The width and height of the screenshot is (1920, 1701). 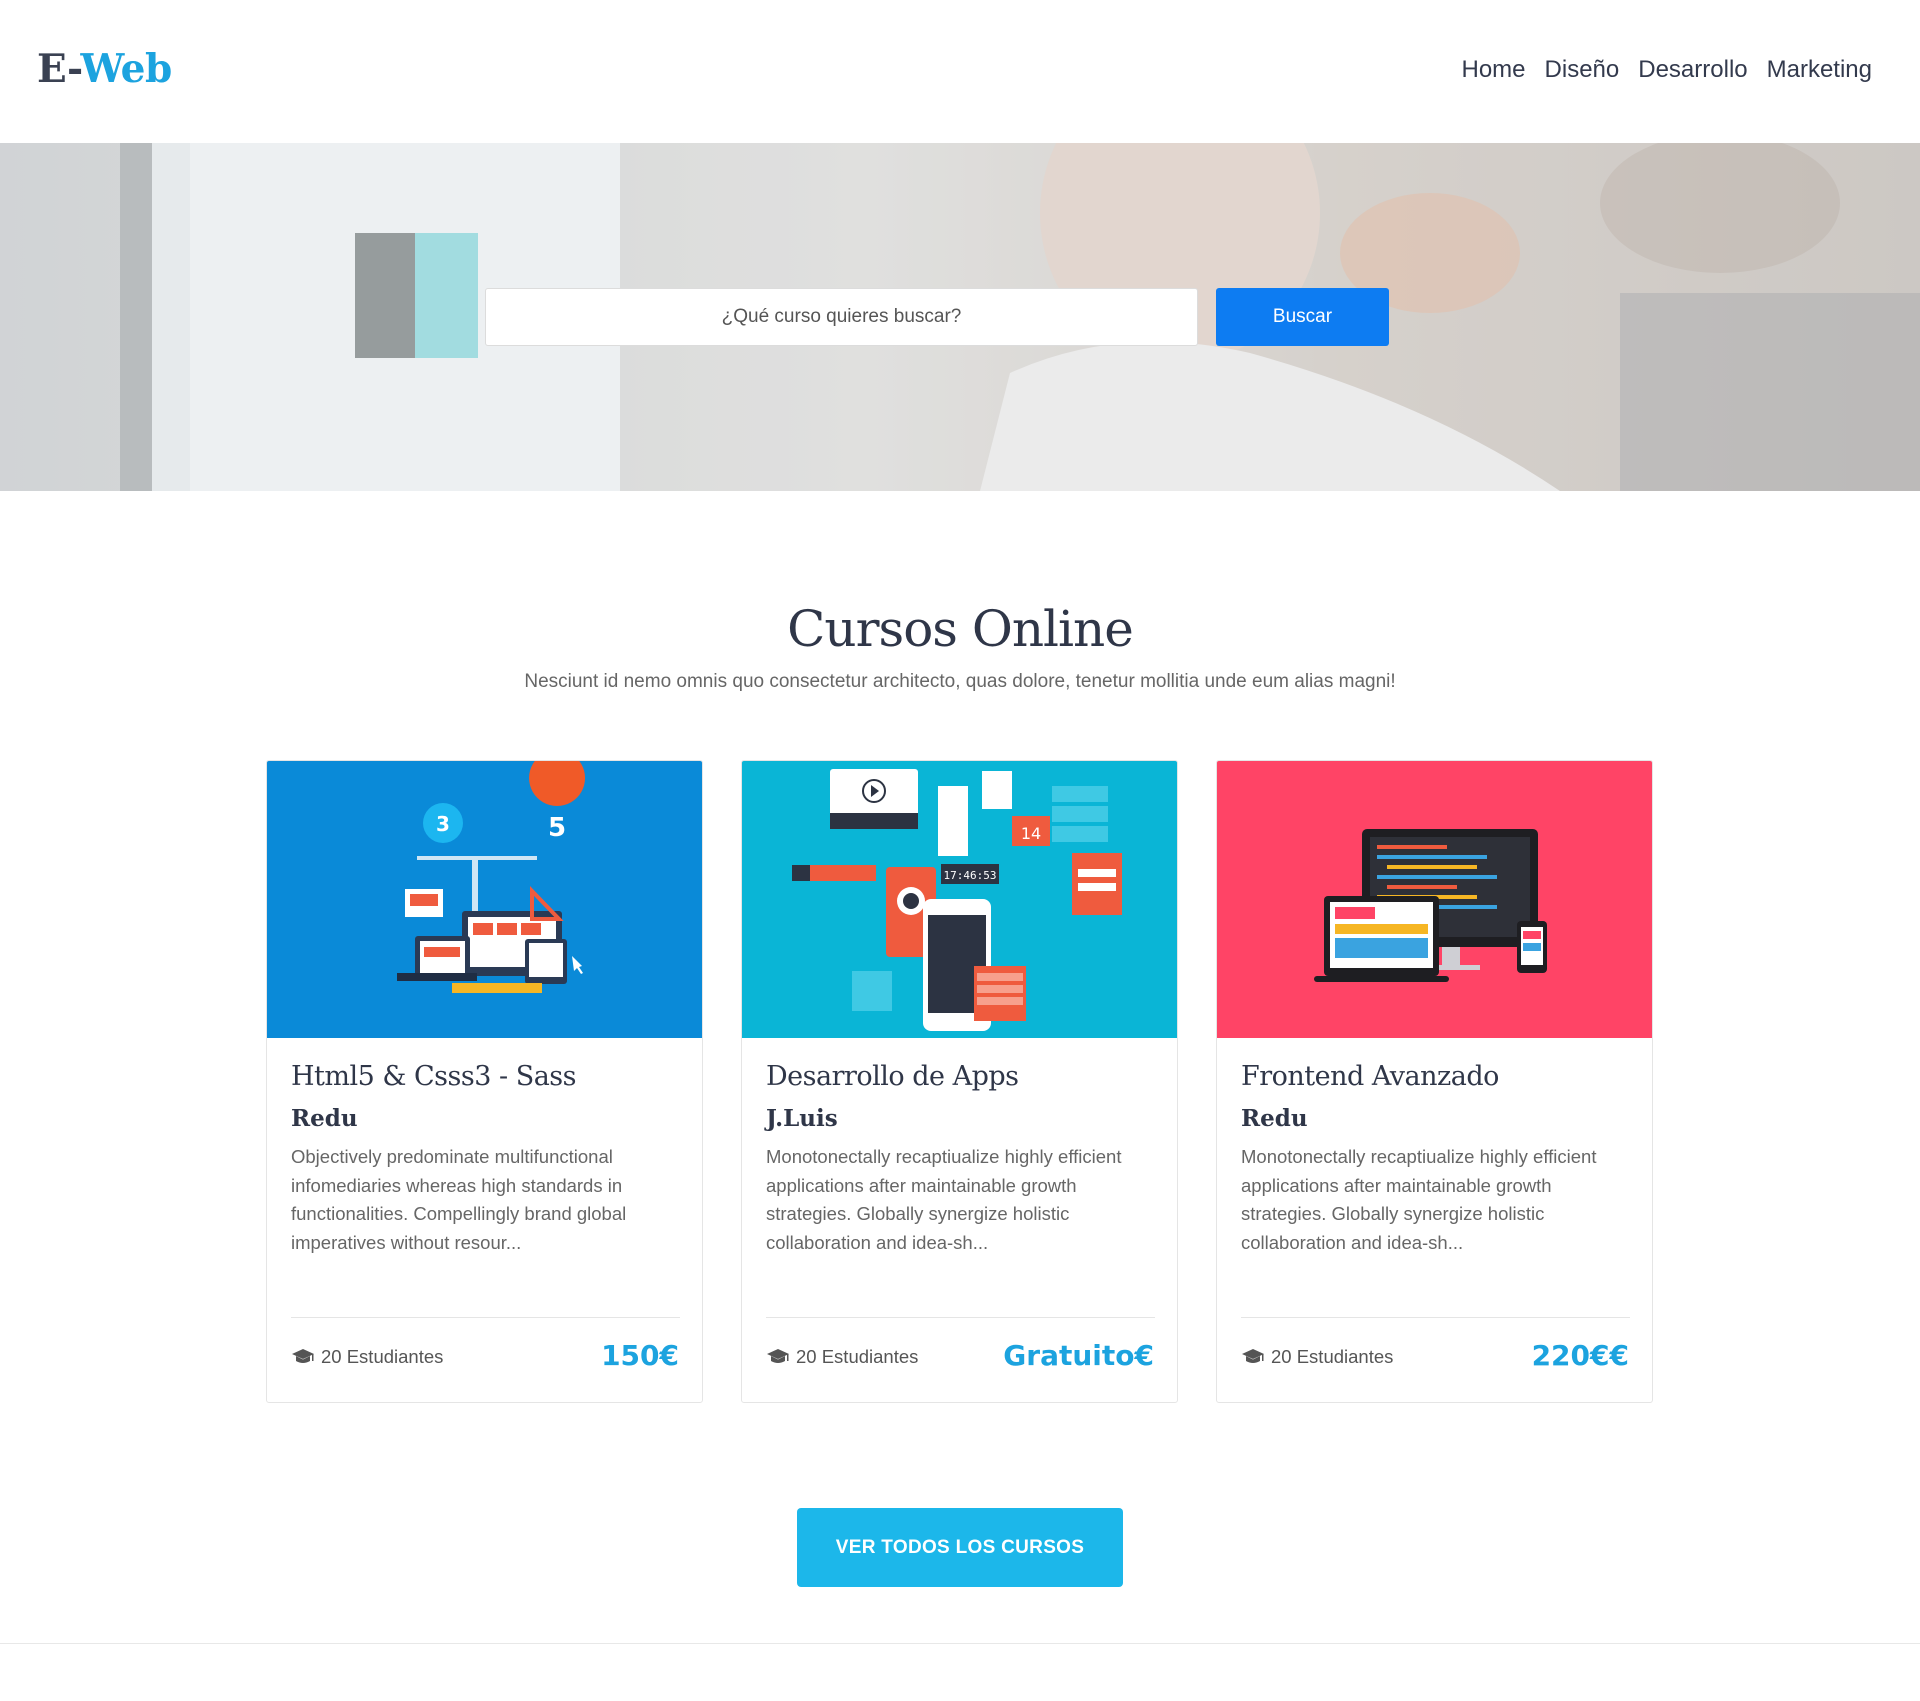 What do you see at coordinates (557, 828) in the screenshot?
I see `svg-text: 5` at bounding box center [557, 828].